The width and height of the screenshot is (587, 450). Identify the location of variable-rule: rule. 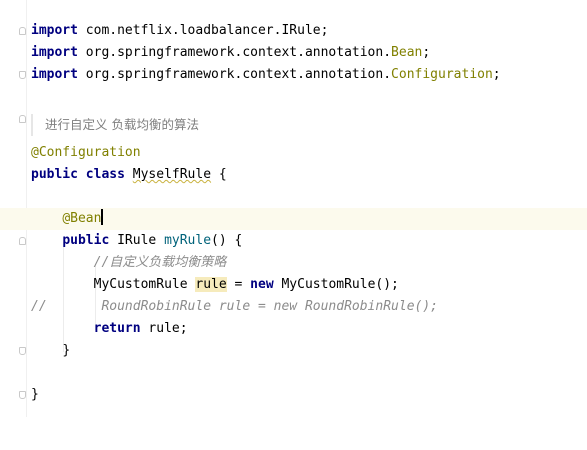
(211, 284).